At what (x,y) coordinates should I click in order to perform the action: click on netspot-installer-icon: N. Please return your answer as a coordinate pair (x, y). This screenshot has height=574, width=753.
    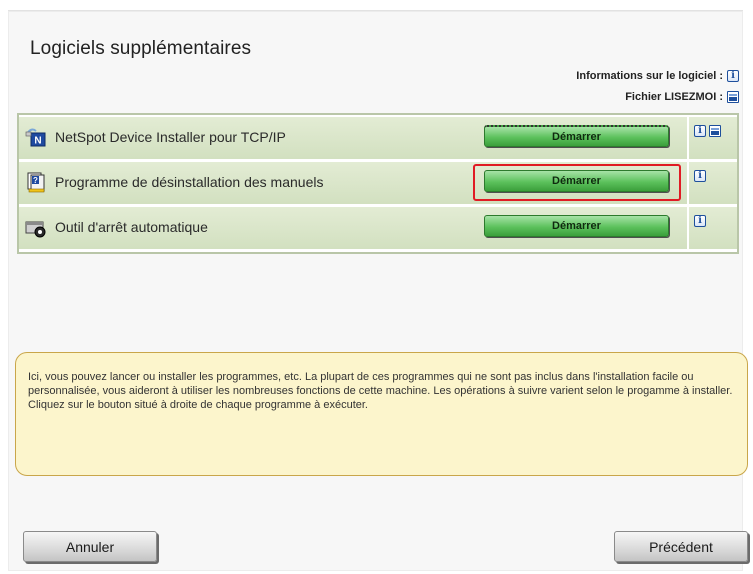
    Looking at the image, I should click on (35, 137).